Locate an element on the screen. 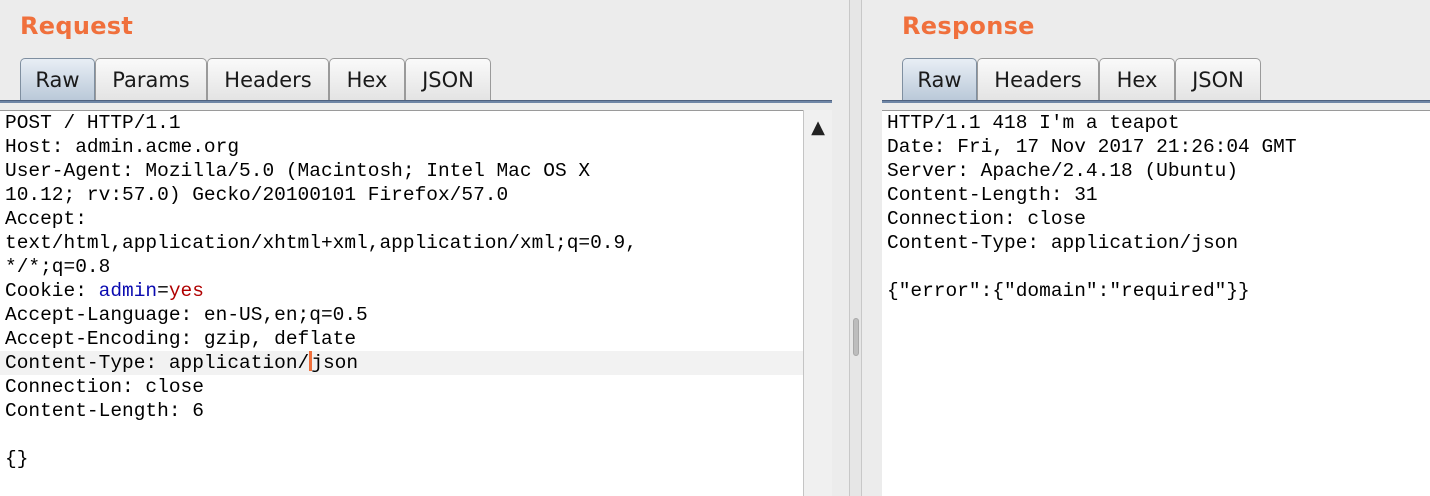 The width and height of the screenshot is (1430, 496). request-line is located at coordinates (401, 435).